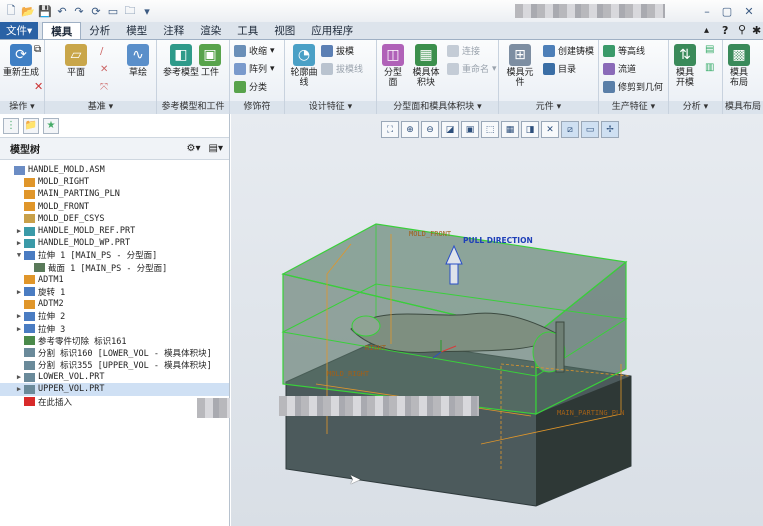 The image size is (763, 526). What do you see at coordinates (559, 68) in the screenshot?
I see `catalog-button: 目录` at bounding box center [559, 68].